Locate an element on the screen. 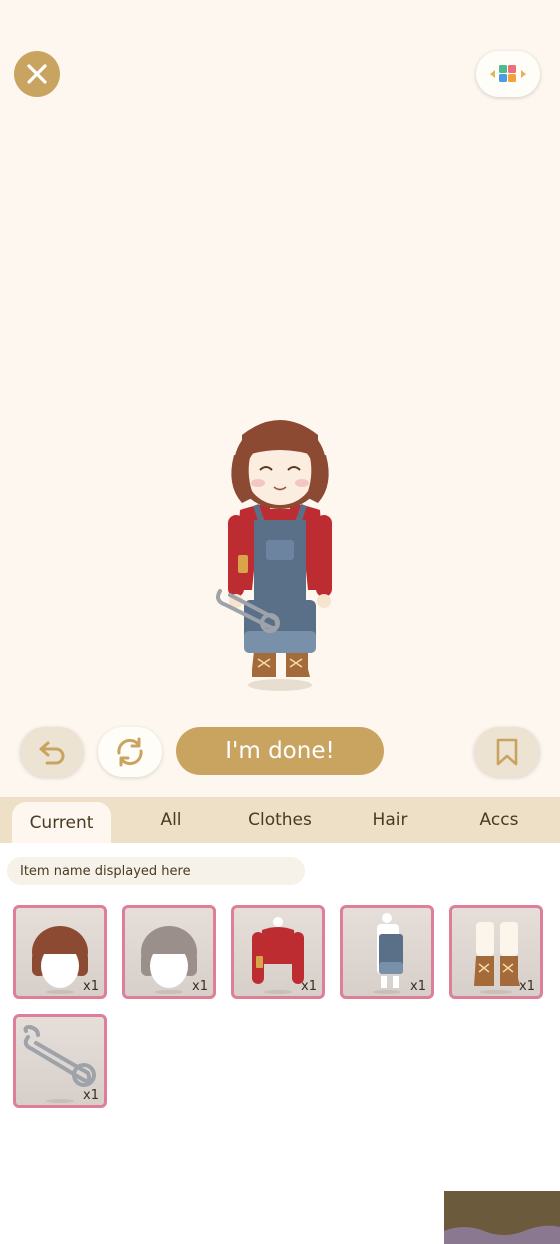 Image resolution: width=560 pixels, height=1244 pixels. tab-clothes-label: Clothes is located at coordinates (280, 820).